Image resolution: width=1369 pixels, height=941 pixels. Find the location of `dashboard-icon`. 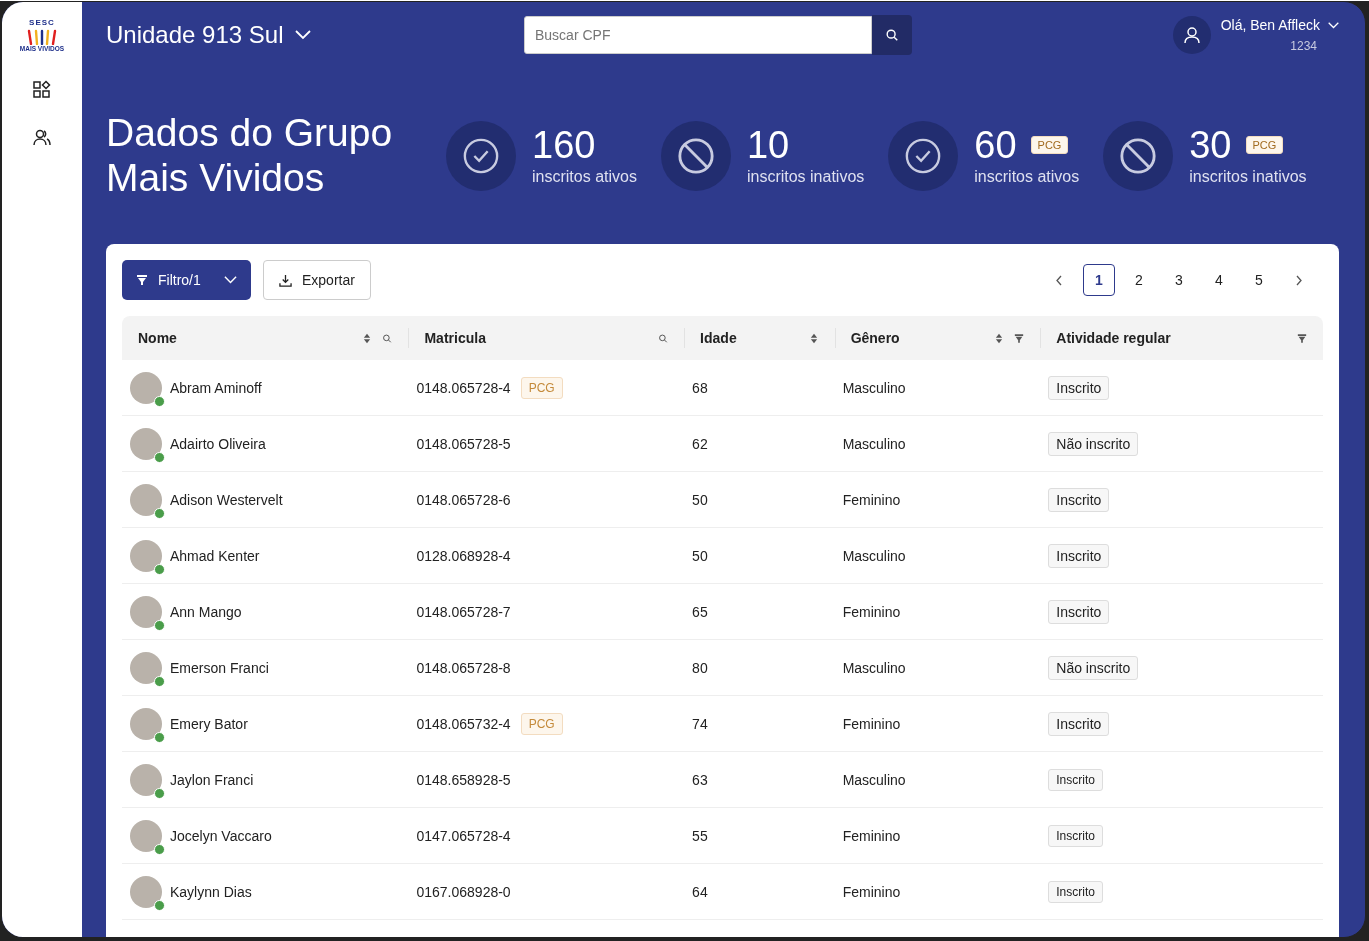

dashboard-icon is located at coordinates (42, 90).